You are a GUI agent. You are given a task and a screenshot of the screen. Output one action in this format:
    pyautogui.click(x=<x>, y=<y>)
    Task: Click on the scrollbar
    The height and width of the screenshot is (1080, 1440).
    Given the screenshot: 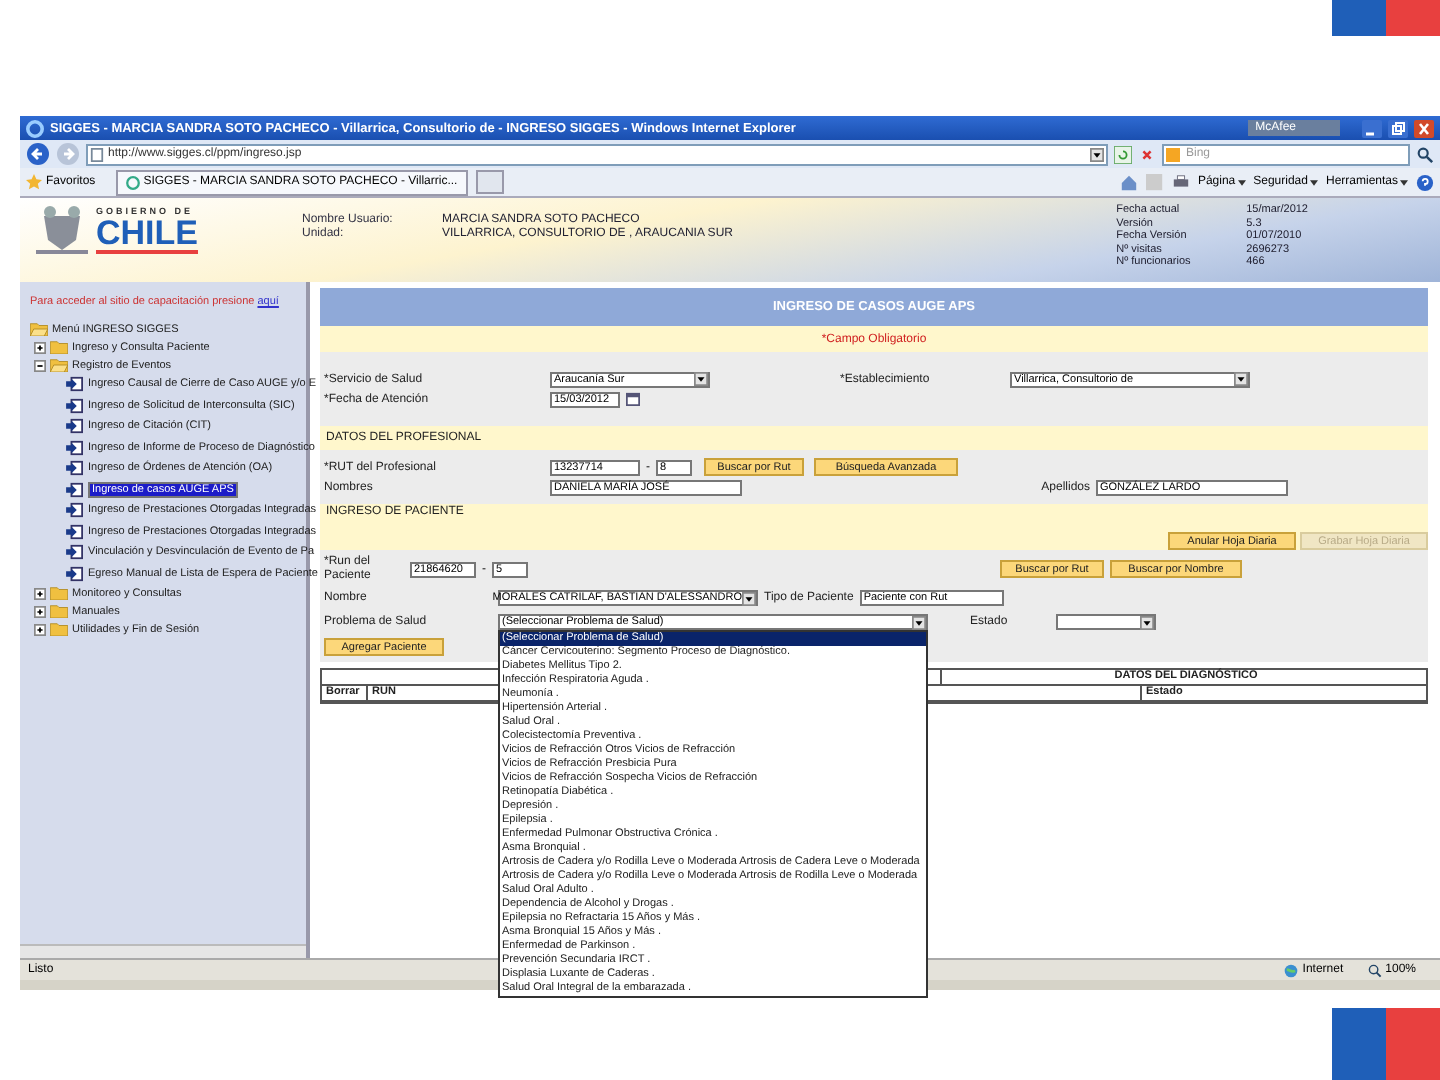 What is the action you would take?
    pyautogui.click(x=163, y=951)
    